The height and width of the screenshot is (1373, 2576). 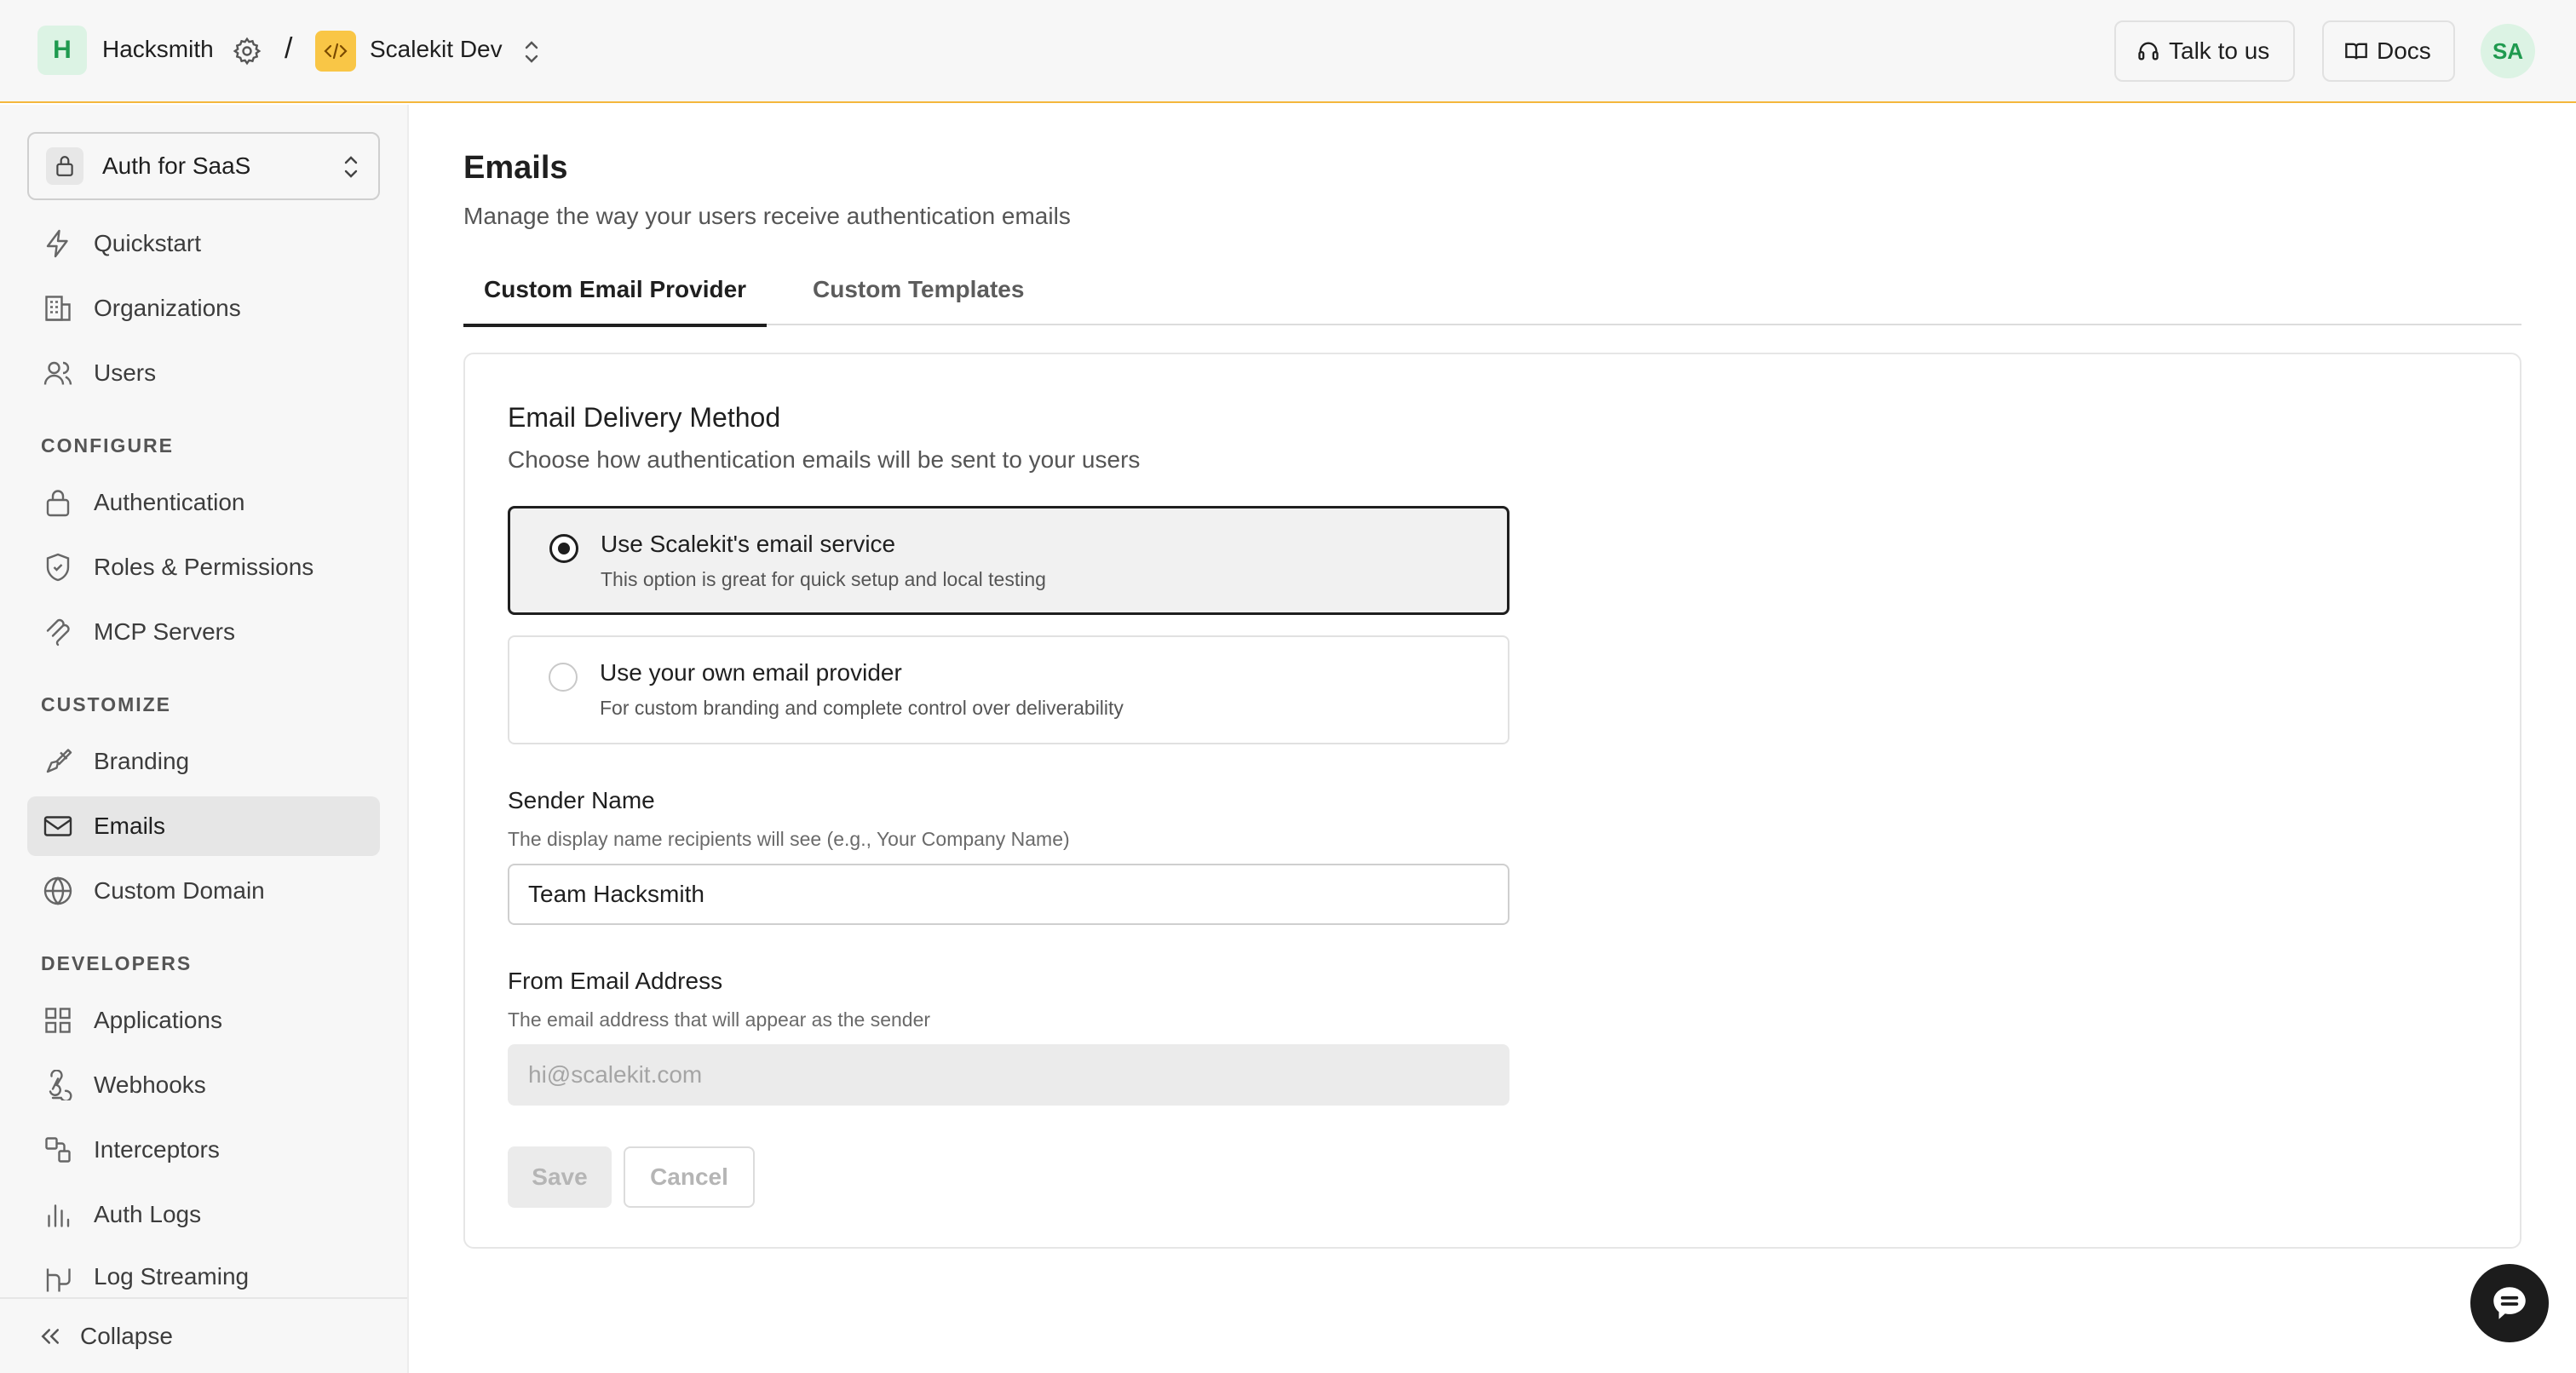 What do you see at coordinates (58, 1215) in the screenshot?
I see `bar-chart-icon` at bounding box center [58, 1215].